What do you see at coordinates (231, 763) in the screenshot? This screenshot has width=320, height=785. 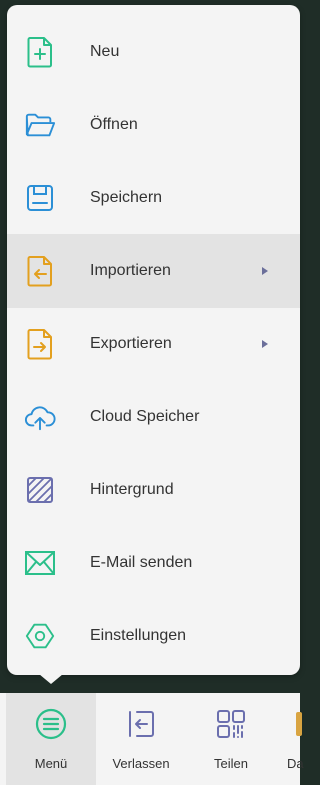 I see `toolbar-share-label: Teilen` at bounding box center [231, 763].